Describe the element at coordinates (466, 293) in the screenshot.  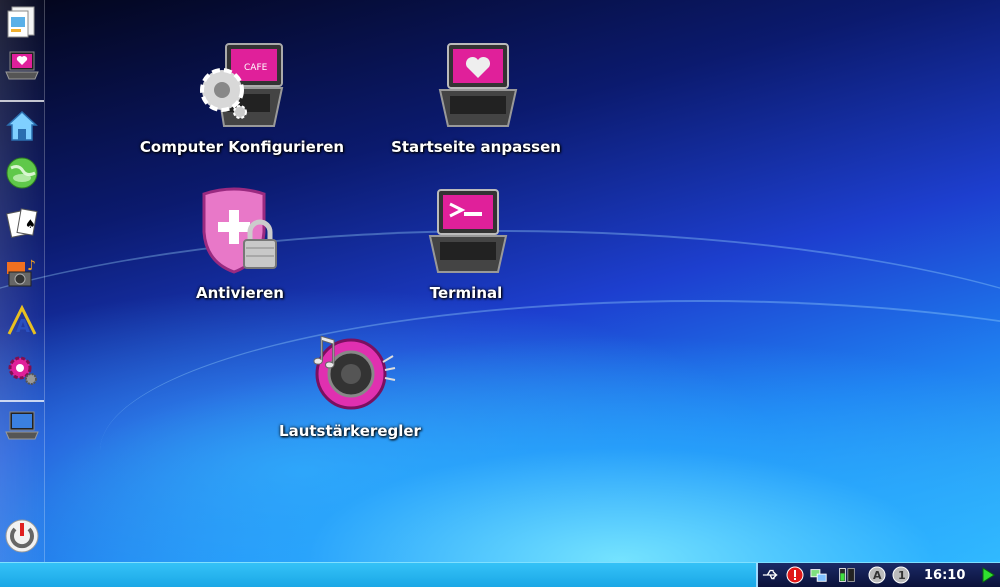
I see `desktop-icon-label: Terminal` at that location.